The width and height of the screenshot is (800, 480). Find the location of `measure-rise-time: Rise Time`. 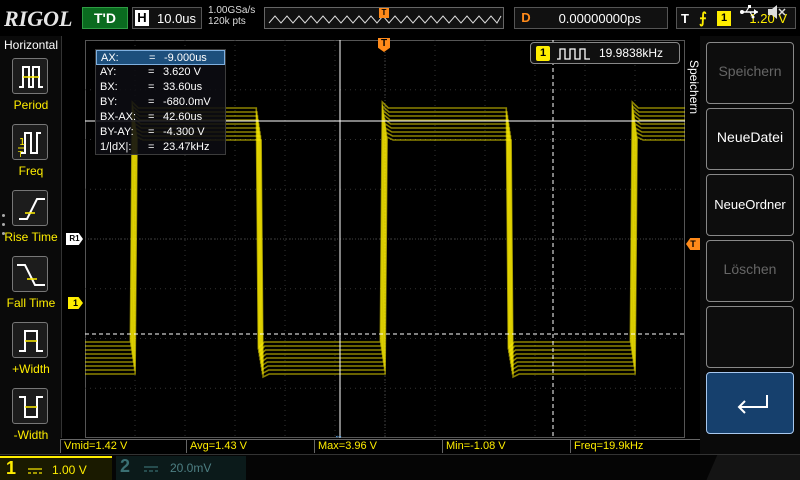

measure-rise-time: Rise Time is located at coordinates (31, 222).